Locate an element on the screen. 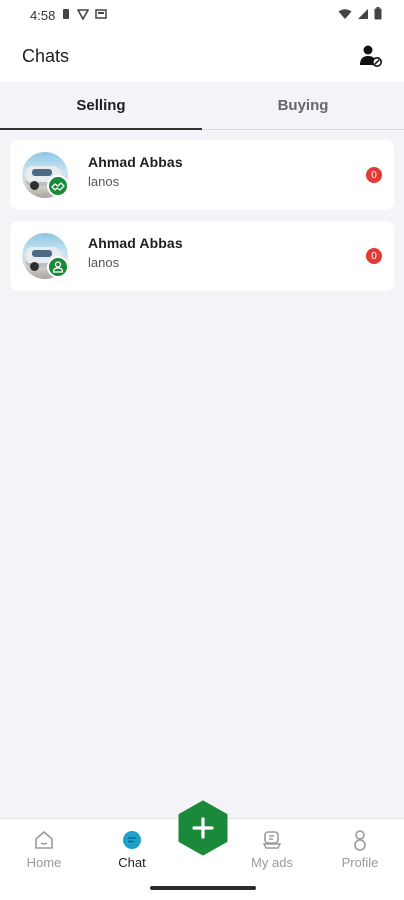  clipboard-icon is located at coordinates (101, 15).